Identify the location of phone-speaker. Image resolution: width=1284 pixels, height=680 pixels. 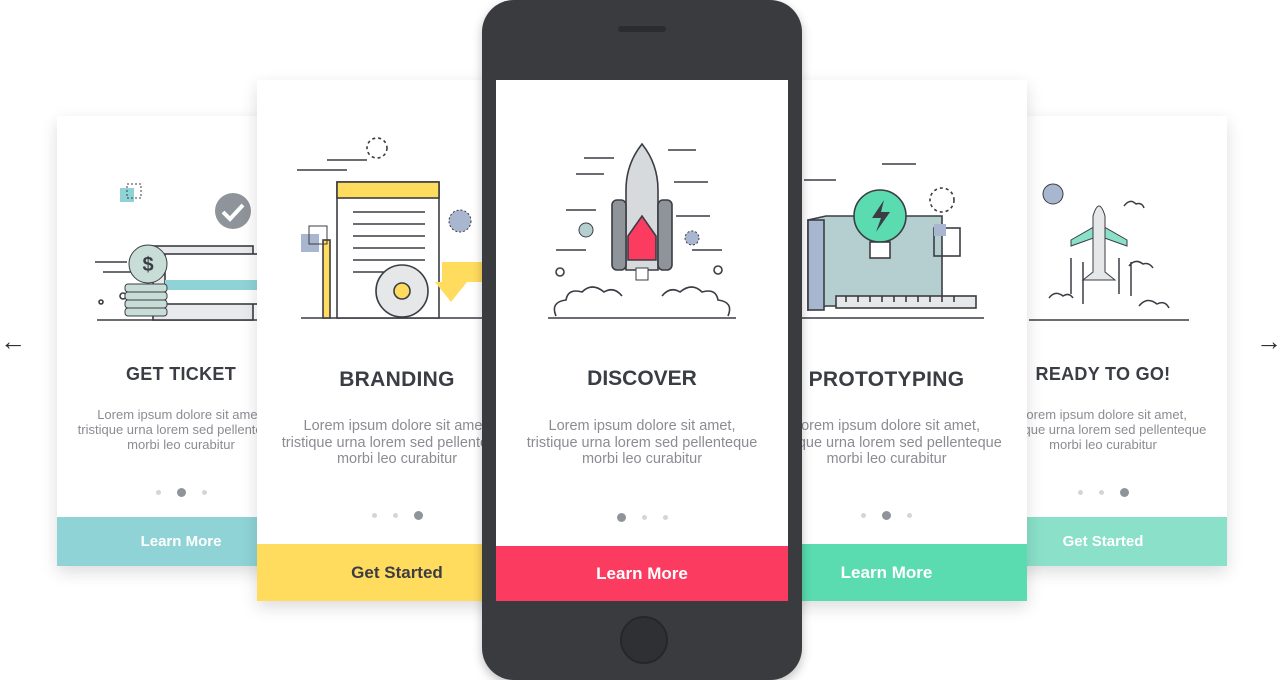
(642, 29).